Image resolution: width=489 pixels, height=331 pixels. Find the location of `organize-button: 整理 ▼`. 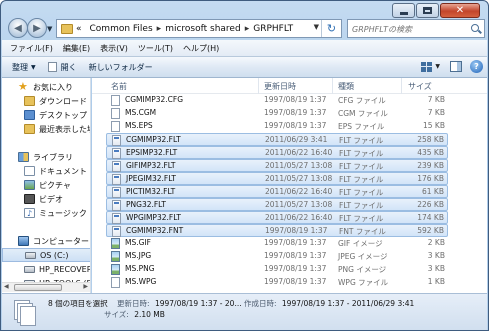

organize-button: 整理 ▼ is located at coordinates (24, 67).